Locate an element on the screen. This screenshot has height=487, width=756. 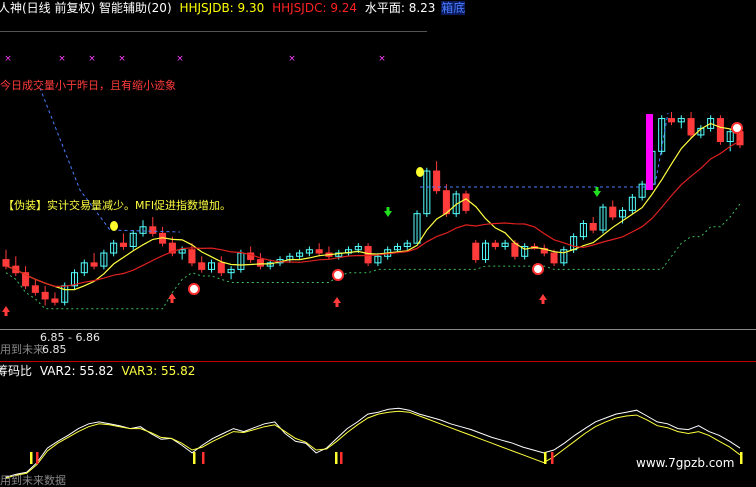
red-annotation: 今日成交量小于昨日，且有缩小迹象 is located at coordinates (88, 85).